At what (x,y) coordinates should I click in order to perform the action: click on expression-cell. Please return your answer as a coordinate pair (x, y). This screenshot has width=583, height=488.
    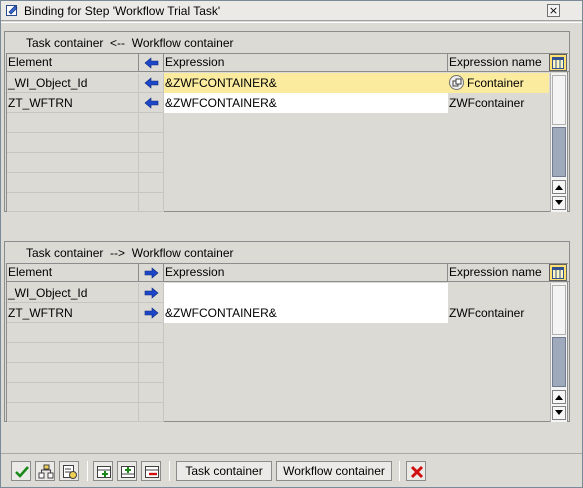
    Looking at the image, I should click on (306, 293).